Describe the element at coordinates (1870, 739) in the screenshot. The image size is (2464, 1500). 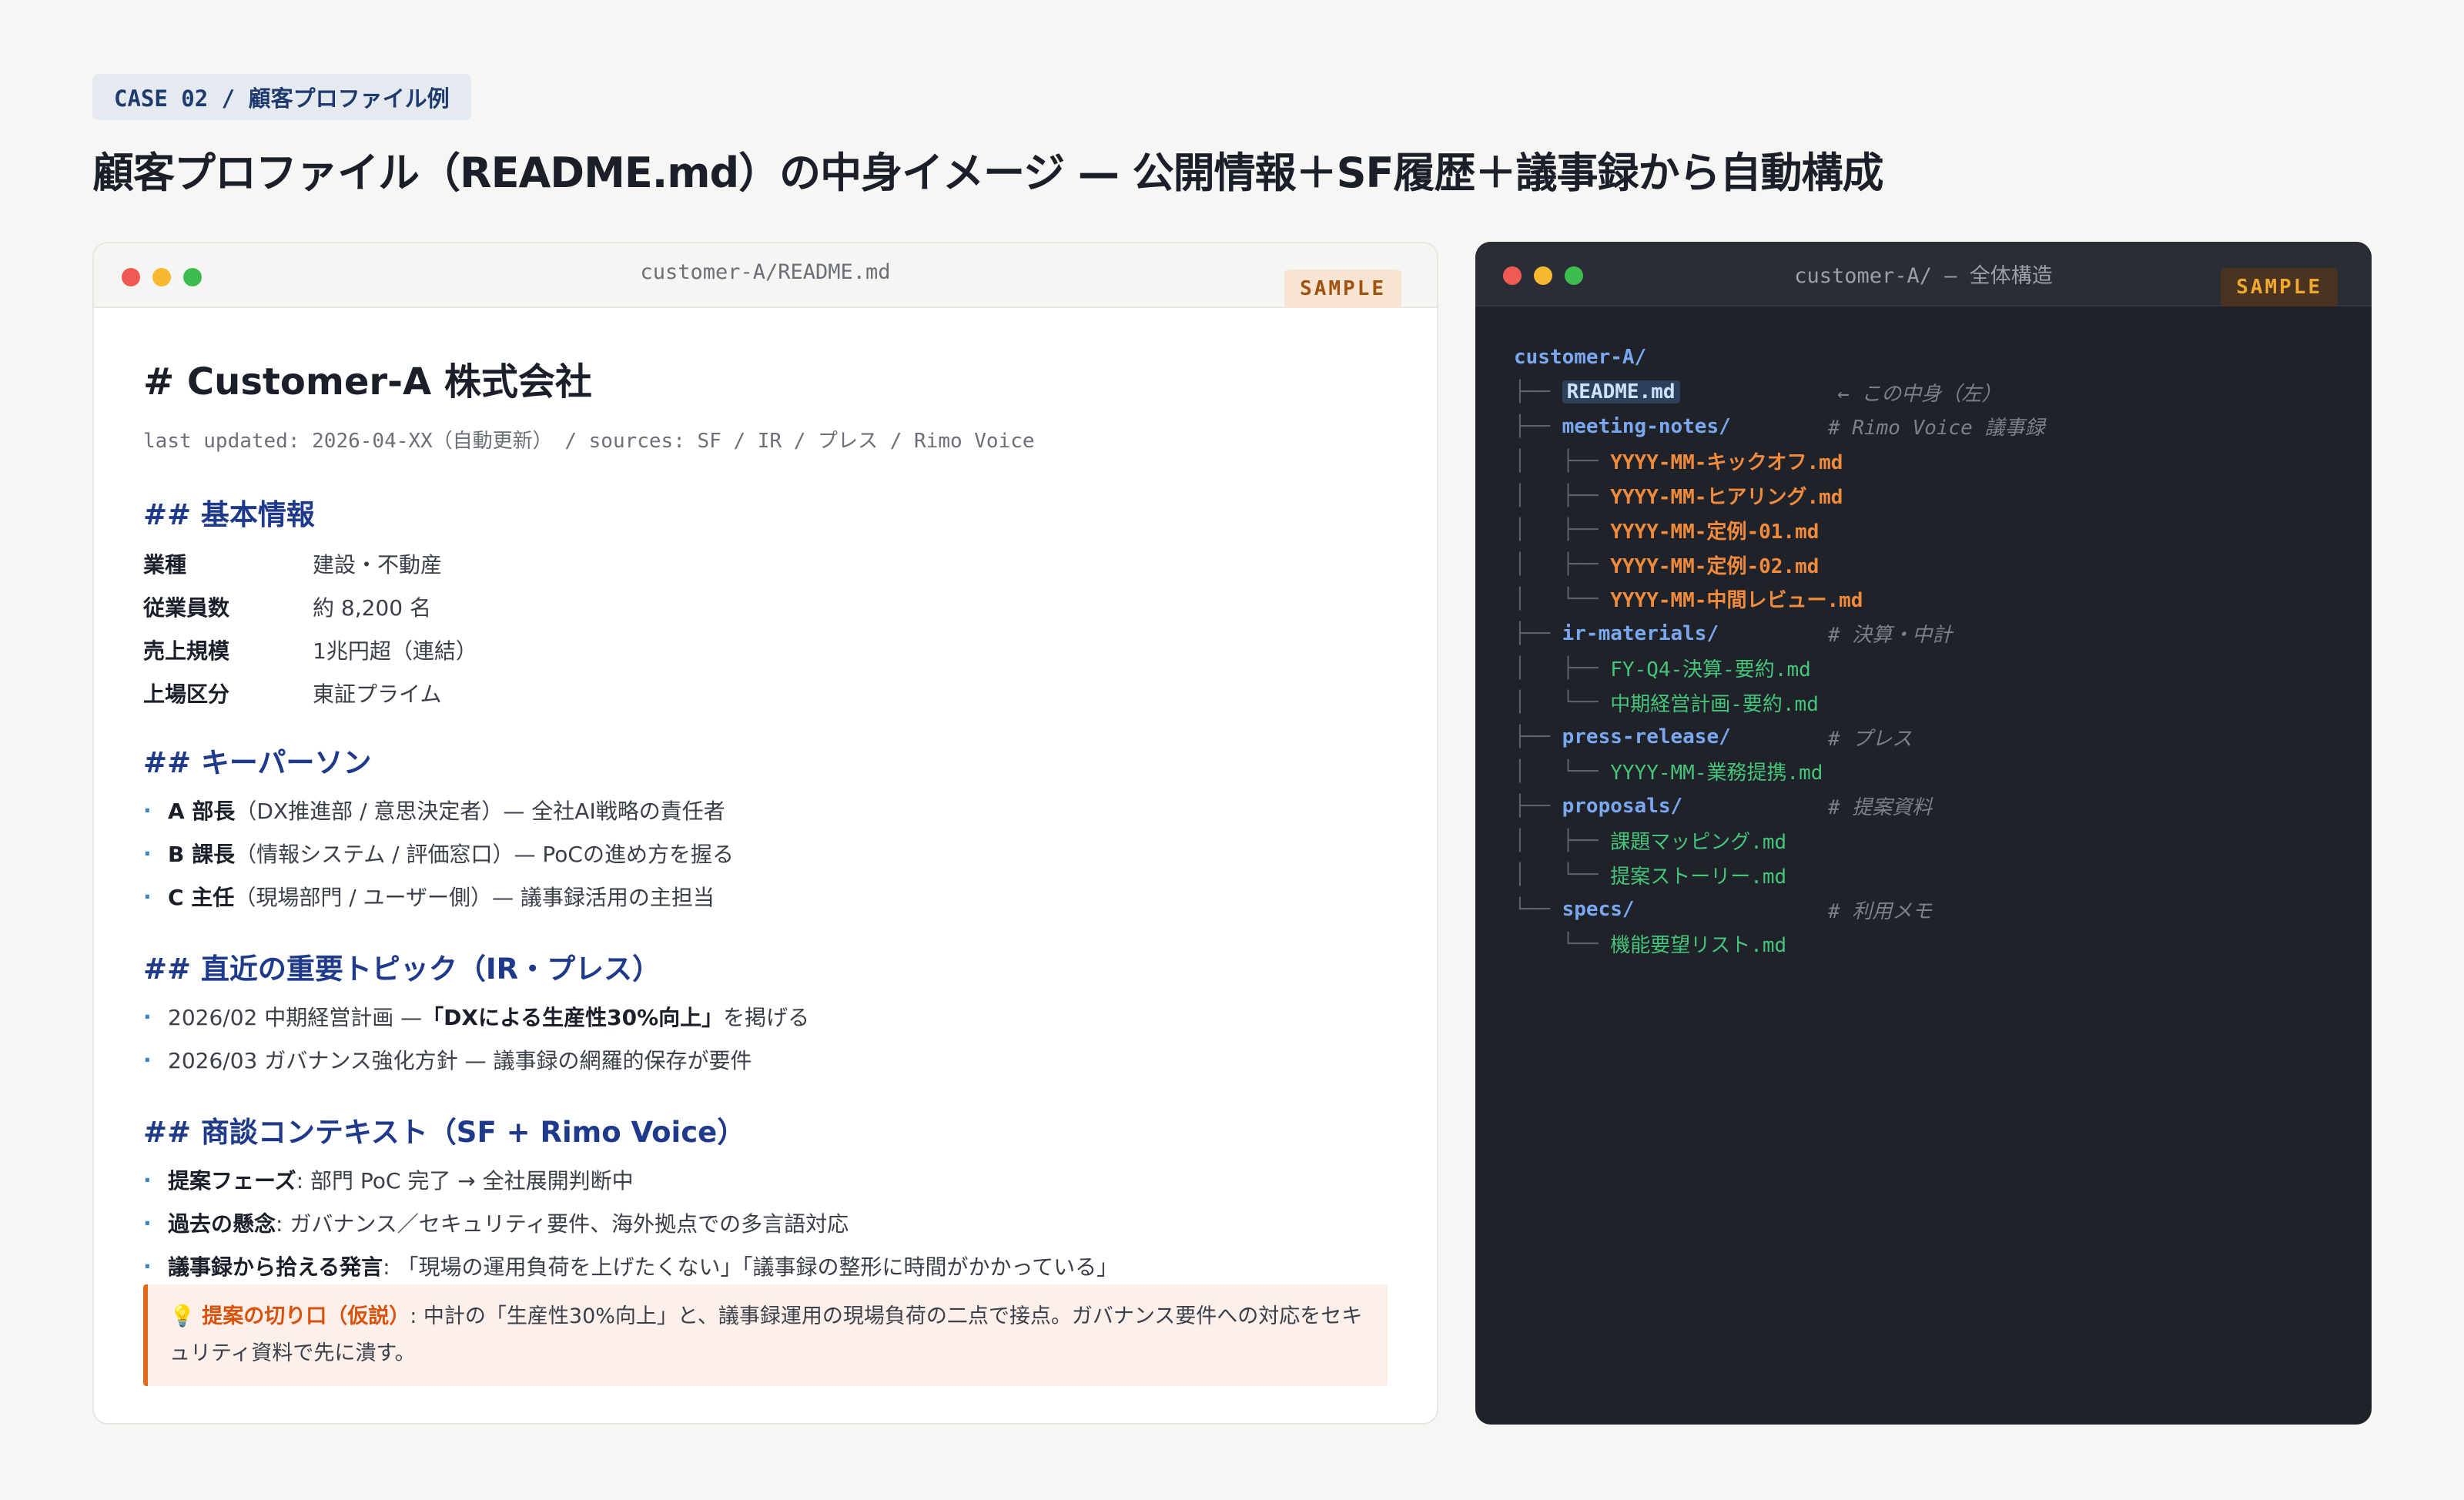
I see `tree-comment: # プレス` at that location.